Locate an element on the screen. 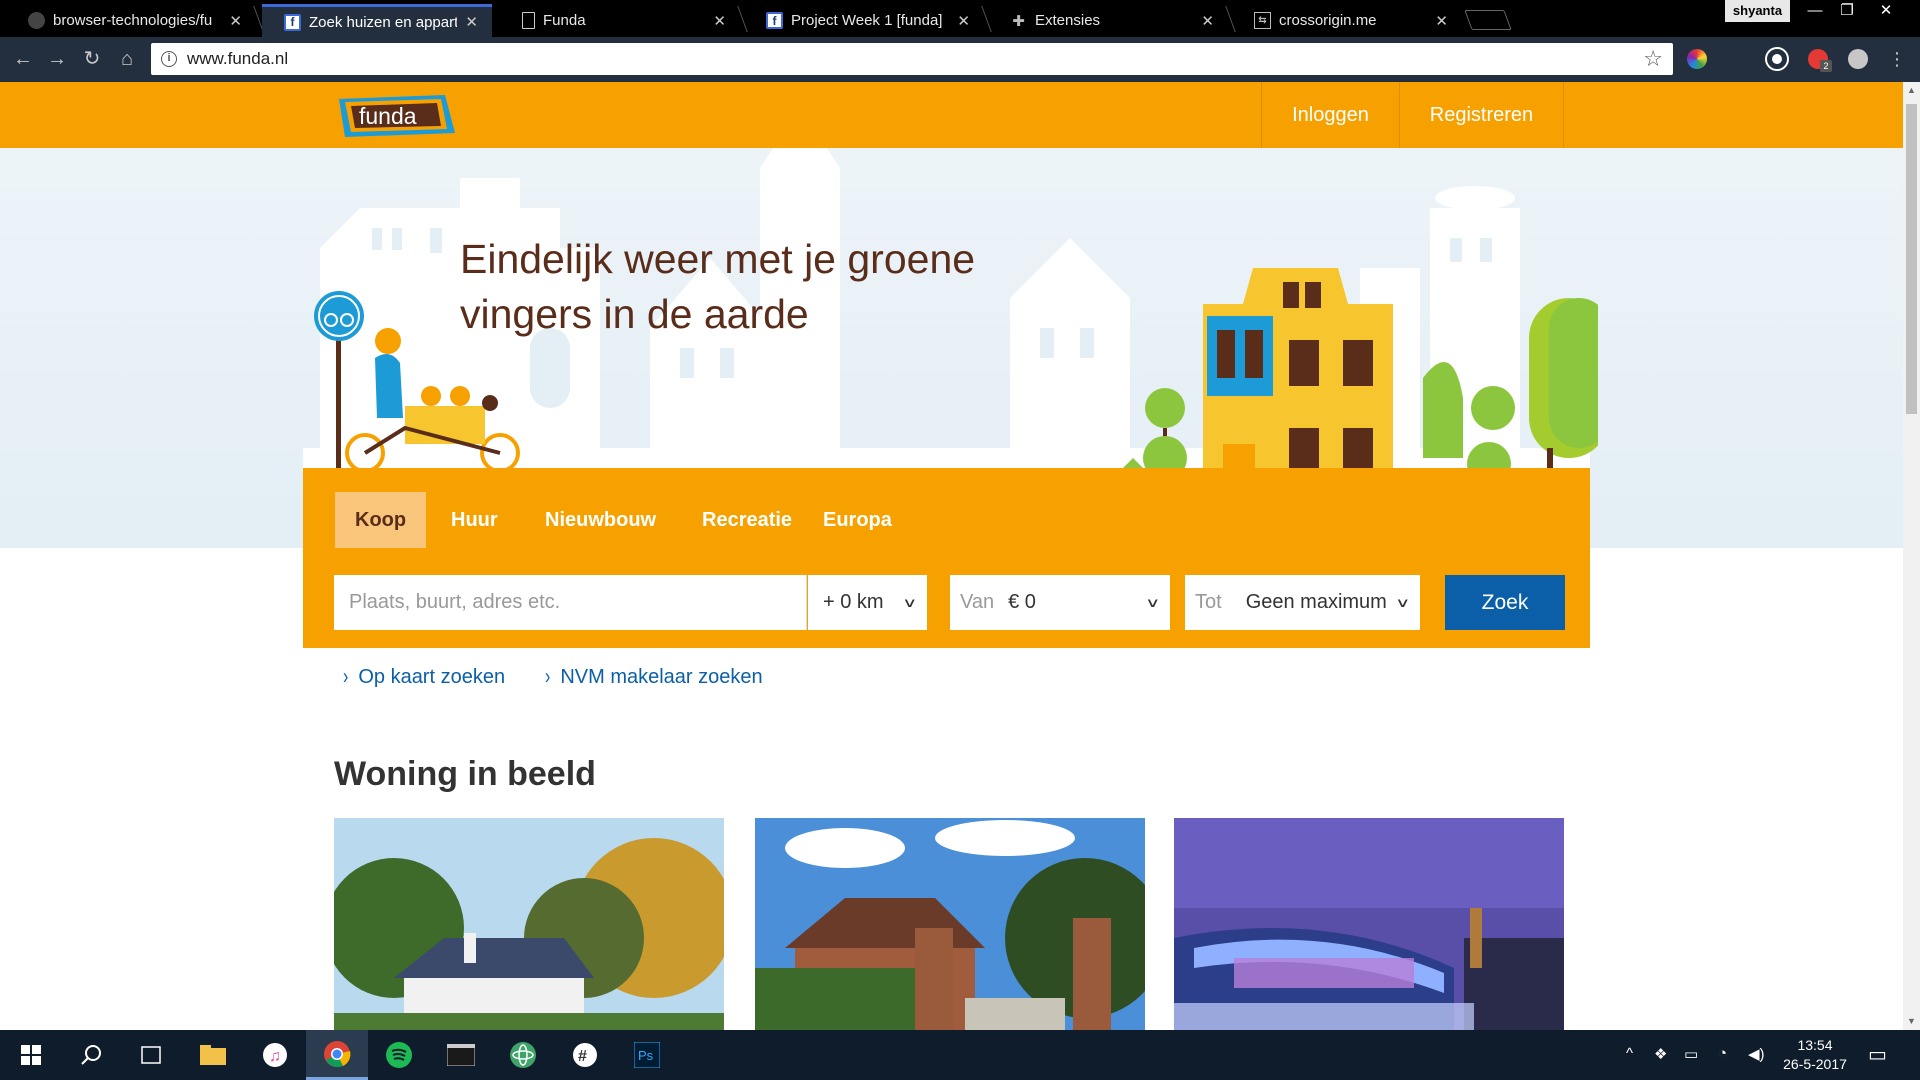  volume-icon: ◀) is located at coordinates (1756, 1054).